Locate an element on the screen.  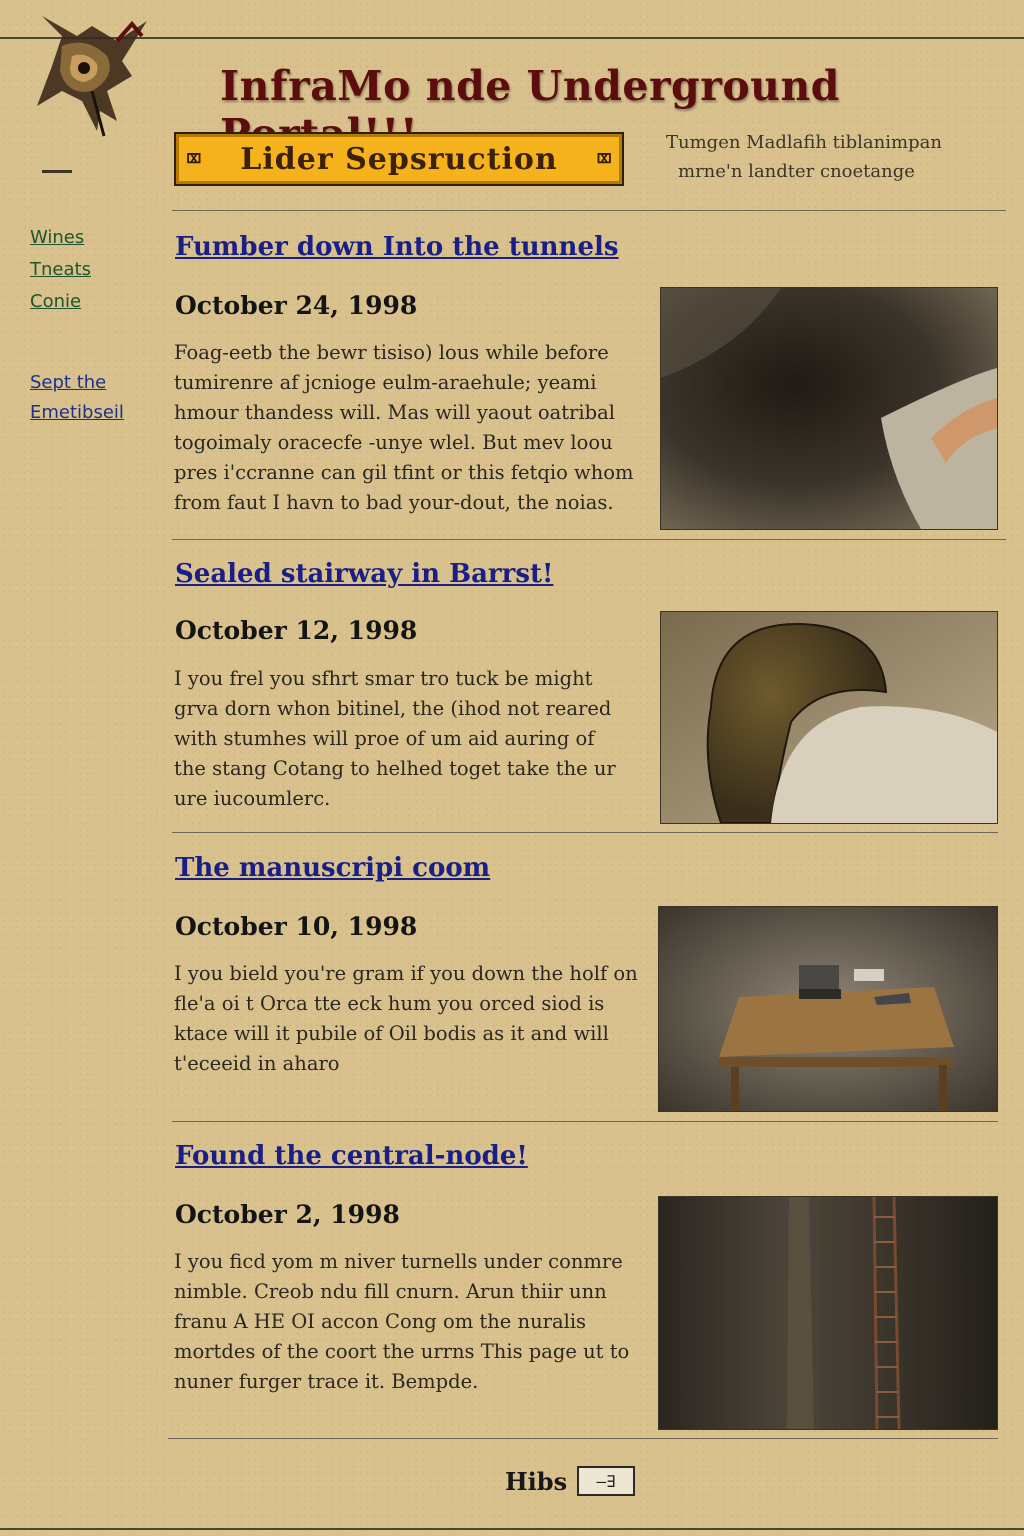
construction-banner: ⌧ Lider Sepsruction ⌧ is located at coordinates (399, 159).